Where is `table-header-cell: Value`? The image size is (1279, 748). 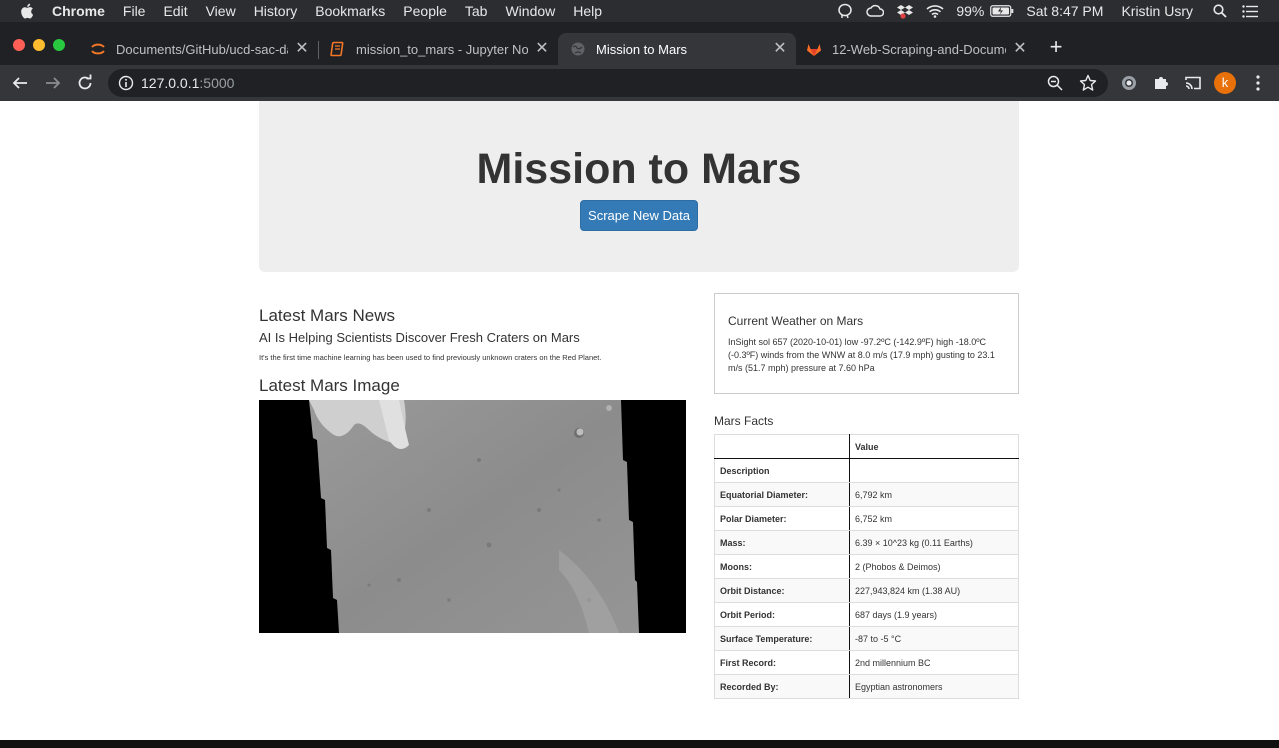 table-header-cell: Value is located at coordinates (934, 446).